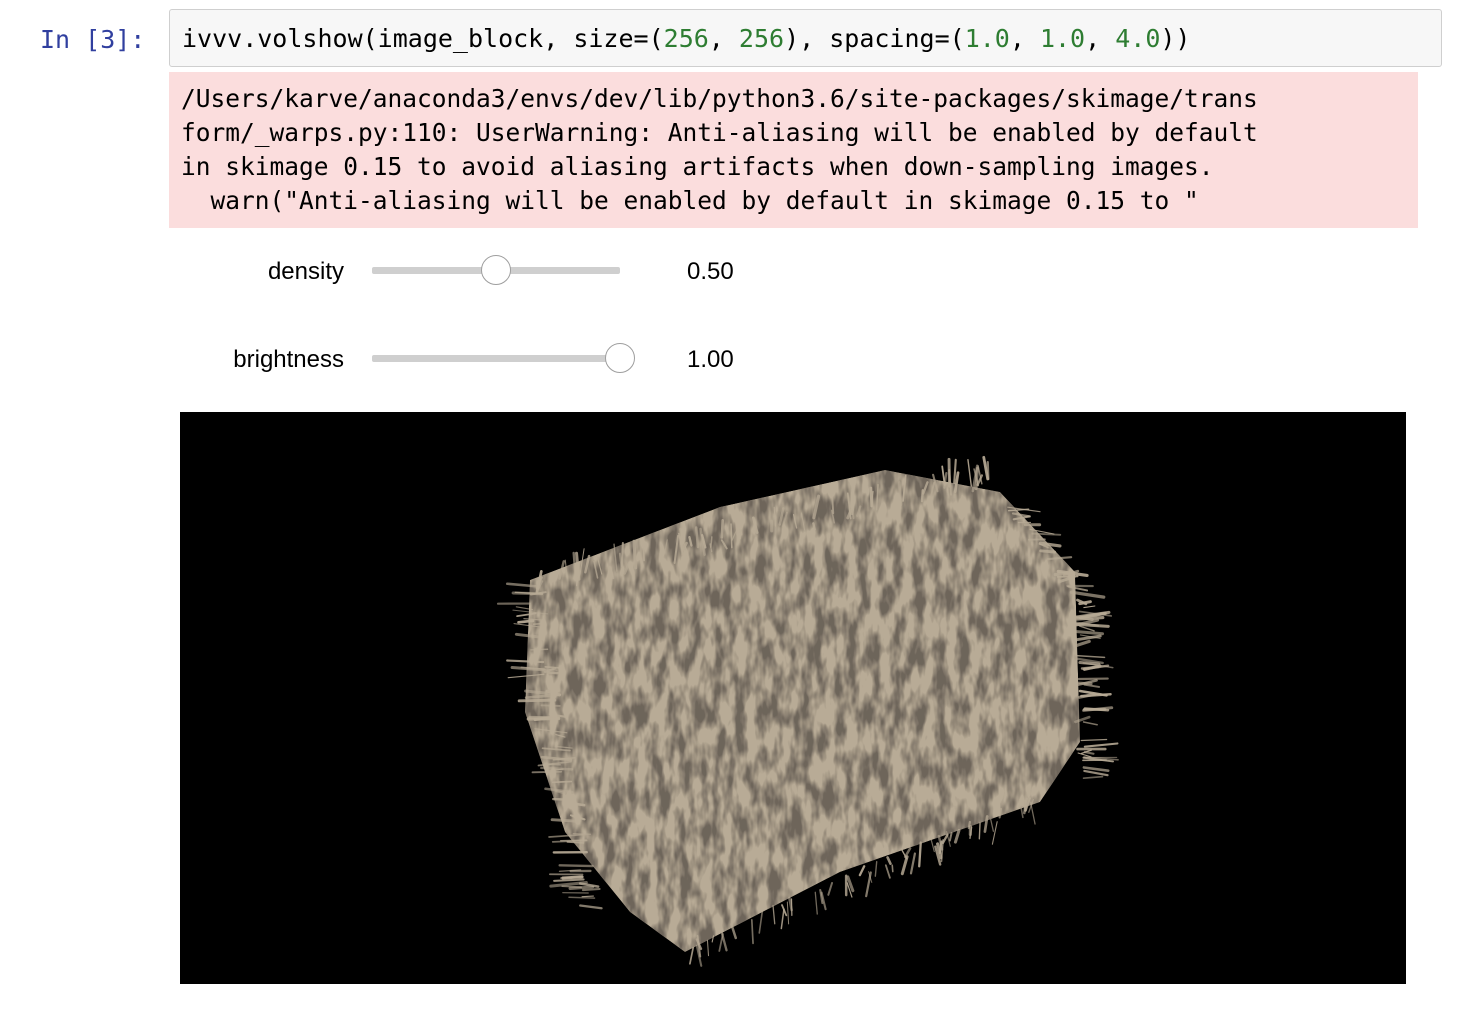 This screenshot has width=1460, height=1022. I want to click on brightness-readout: 1.00, so click(710, 360).